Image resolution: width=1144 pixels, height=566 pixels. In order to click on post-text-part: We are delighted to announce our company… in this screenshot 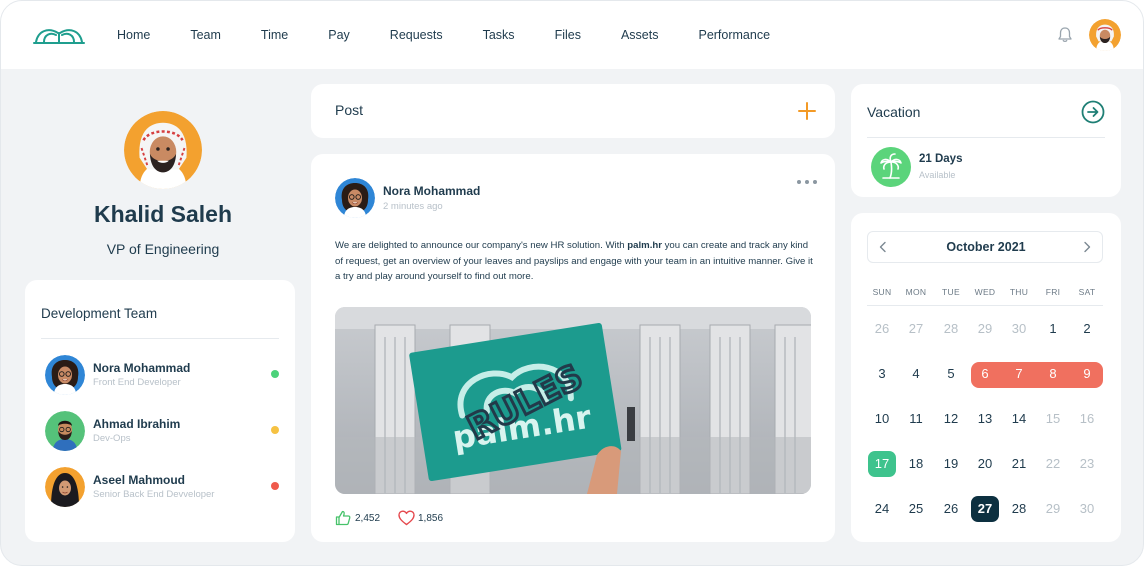, I will do `click(481, 245)`.